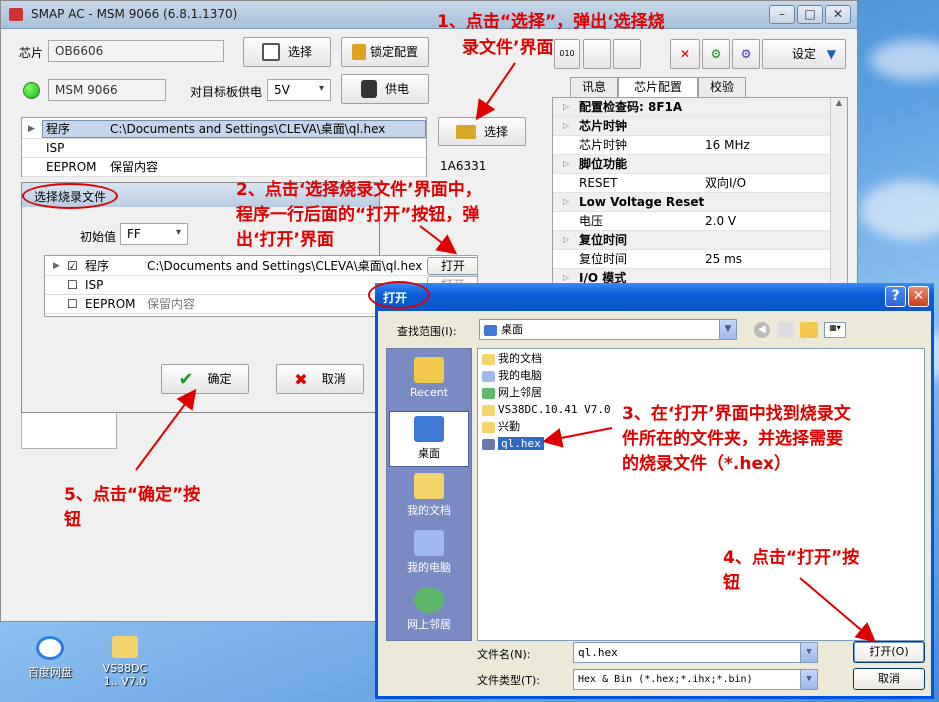 The height and width of the screenshot is (702, 939). Describe the element at coordinates (577, 437) in the screenshot. I see `arrow-step3` at that location.